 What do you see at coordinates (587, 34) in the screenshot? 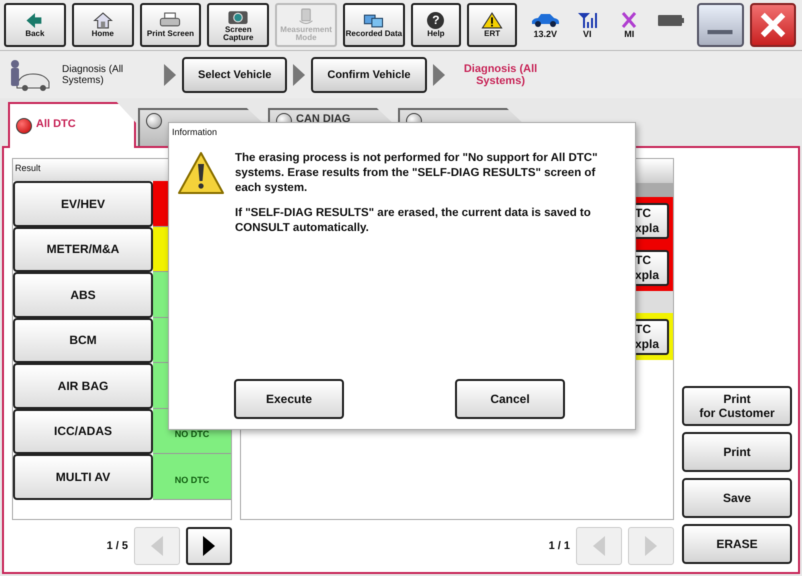
I see `vi-label: VI` at bounding box center [587, 34].